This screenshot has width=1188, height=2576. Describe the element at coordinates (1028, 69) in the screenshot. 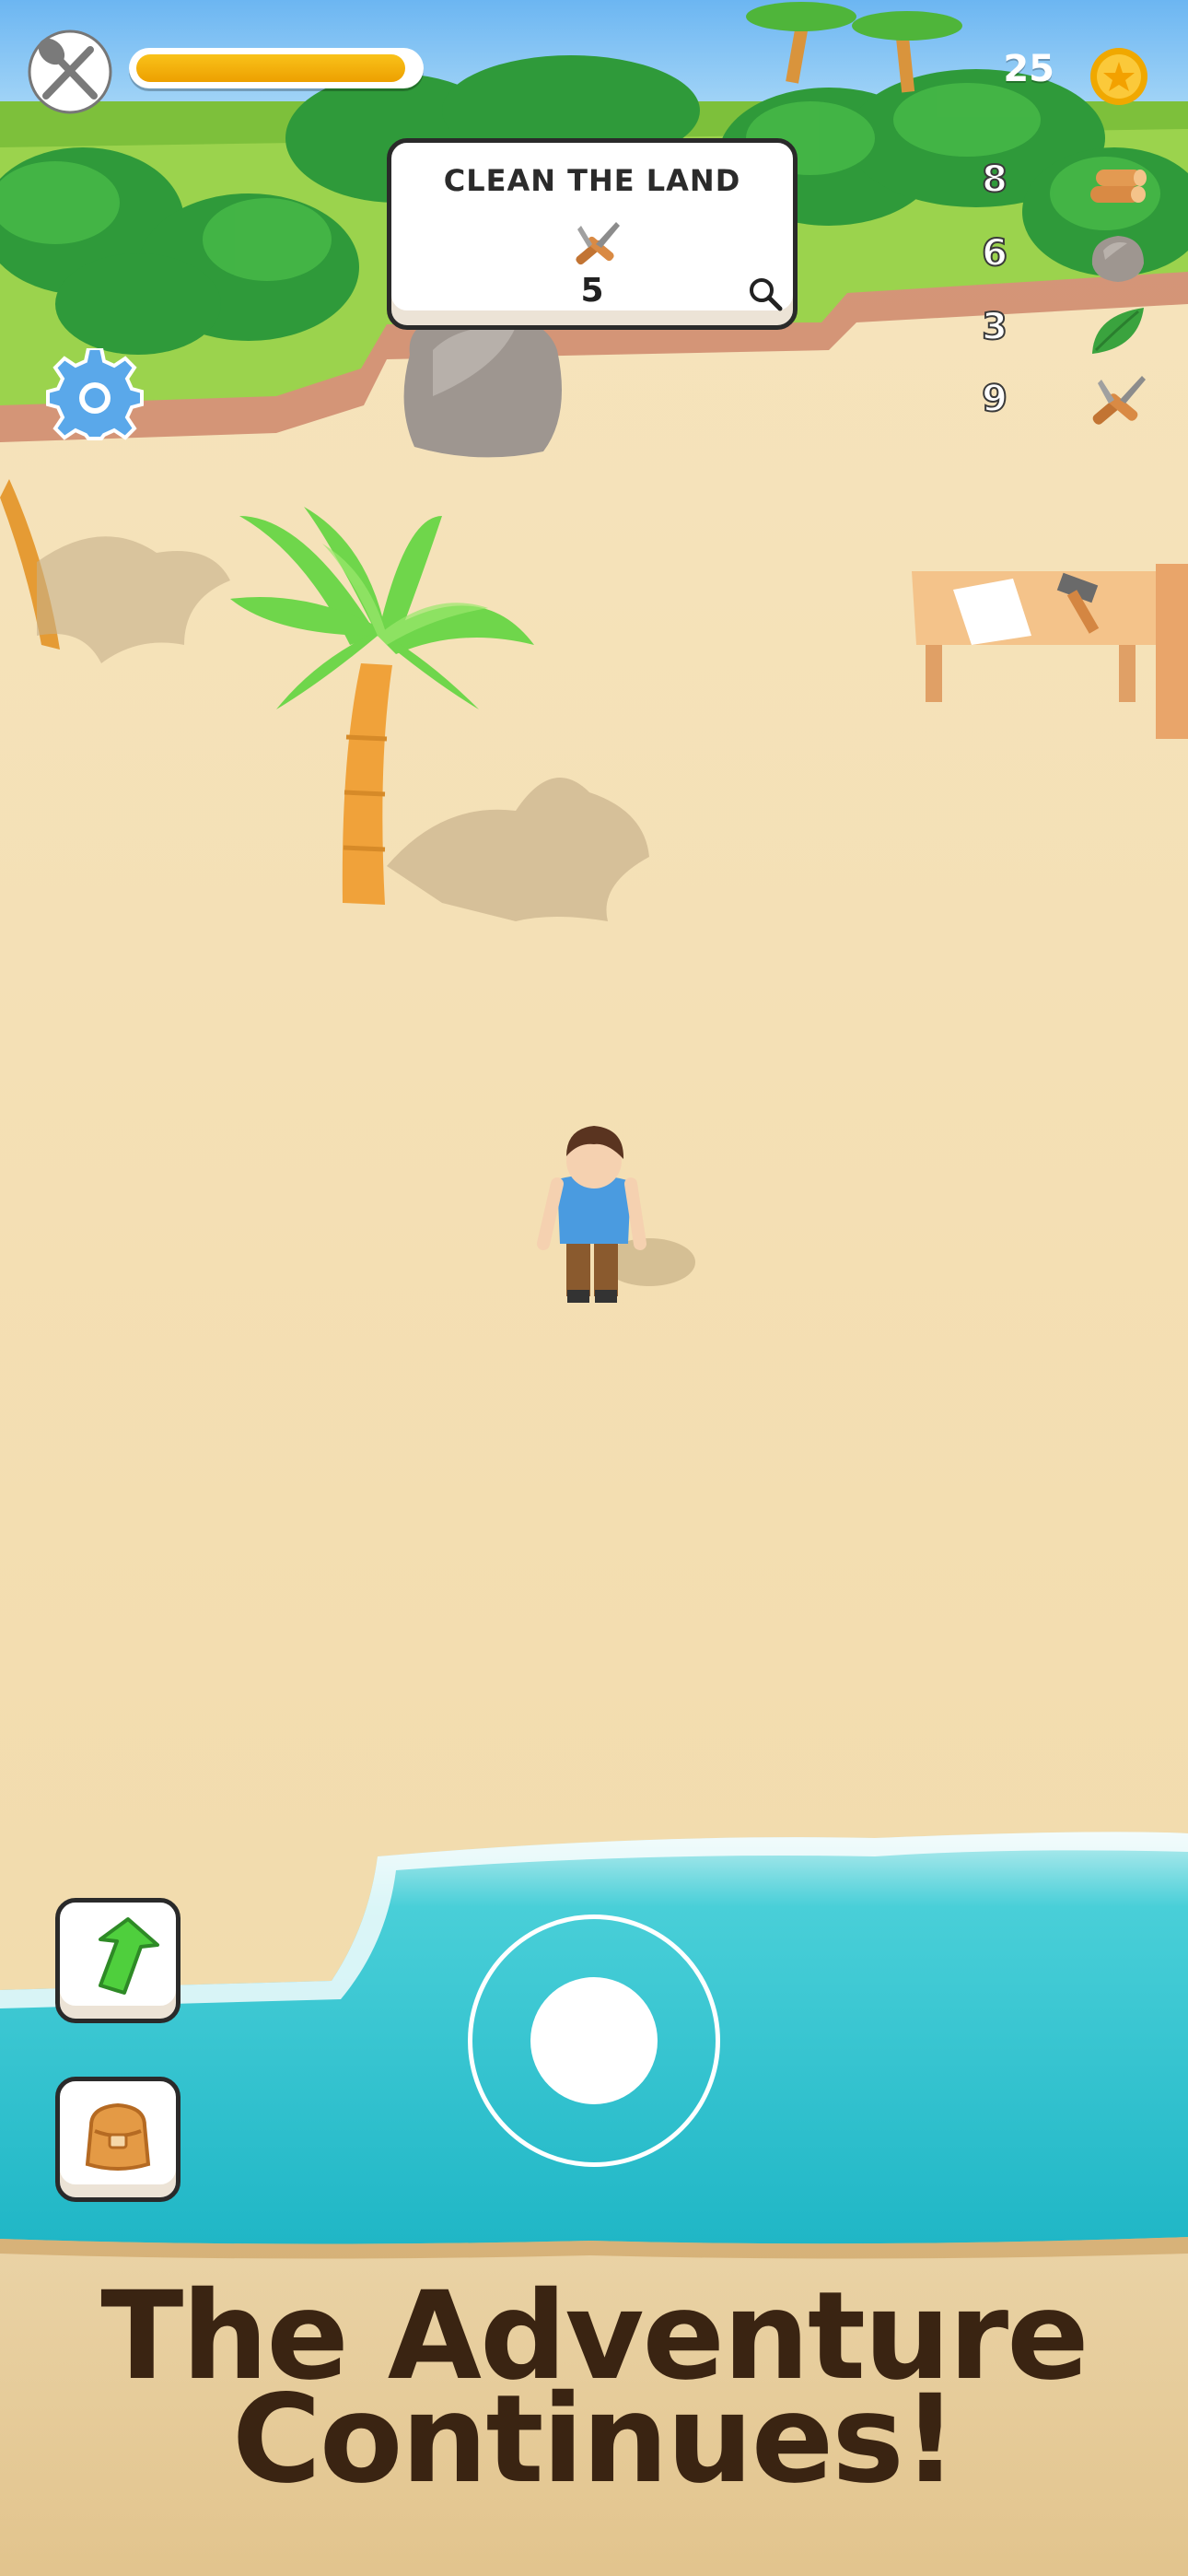

I see `coin-count: 25` at that location.